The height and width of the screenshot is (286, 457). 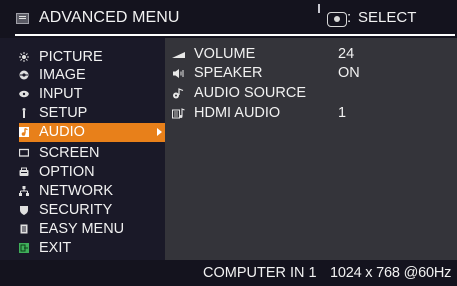 I want to click on speaker-value: ON, so click(x=349, y=73).